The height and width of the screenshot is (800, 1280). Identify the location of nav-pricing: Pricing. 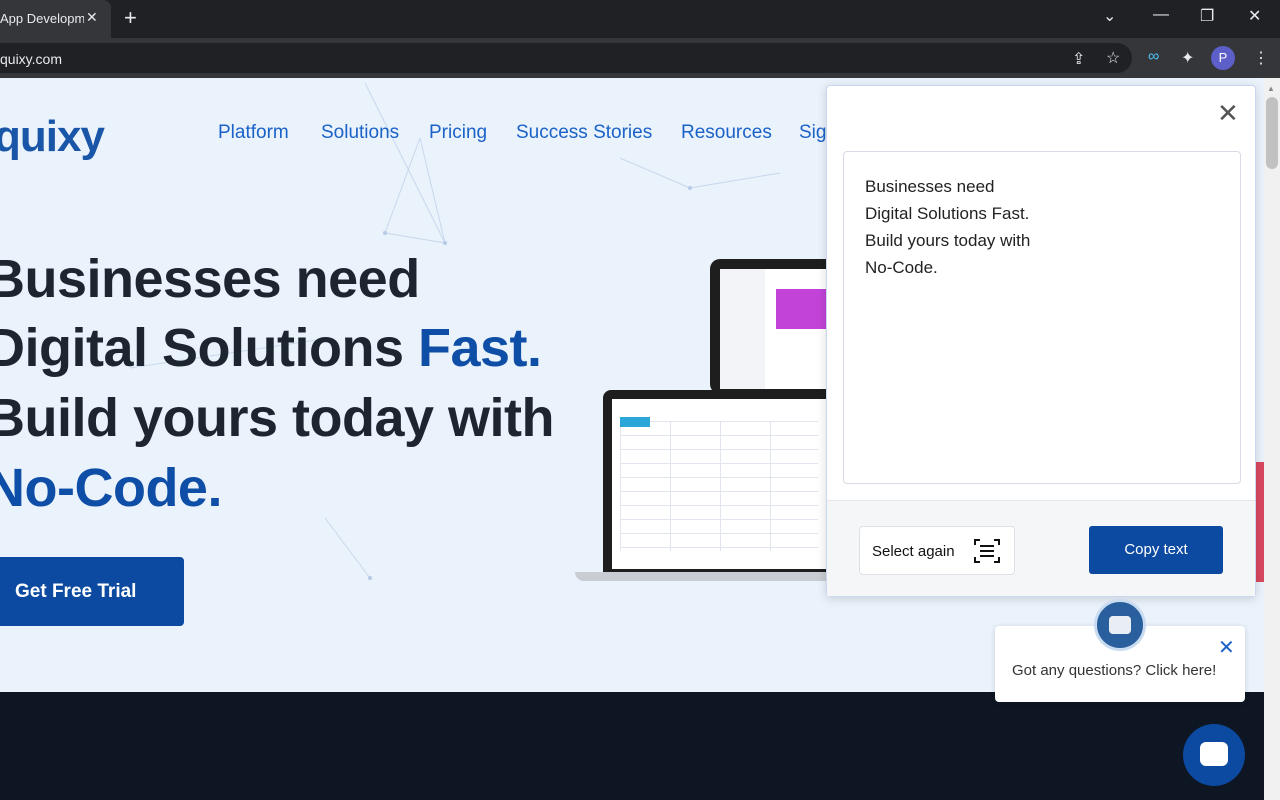
(458, 133).